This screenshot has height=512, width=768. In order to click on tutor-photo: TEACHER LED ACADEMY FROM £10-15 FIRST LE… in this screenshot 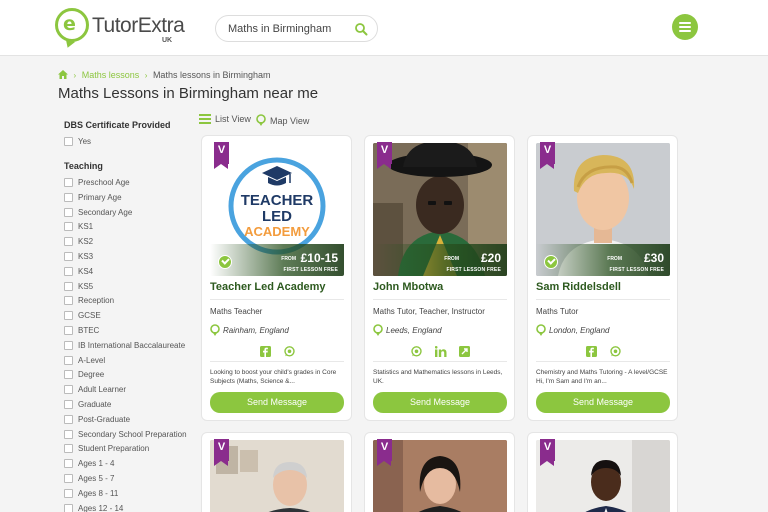, I will do `click(277, 209)`.